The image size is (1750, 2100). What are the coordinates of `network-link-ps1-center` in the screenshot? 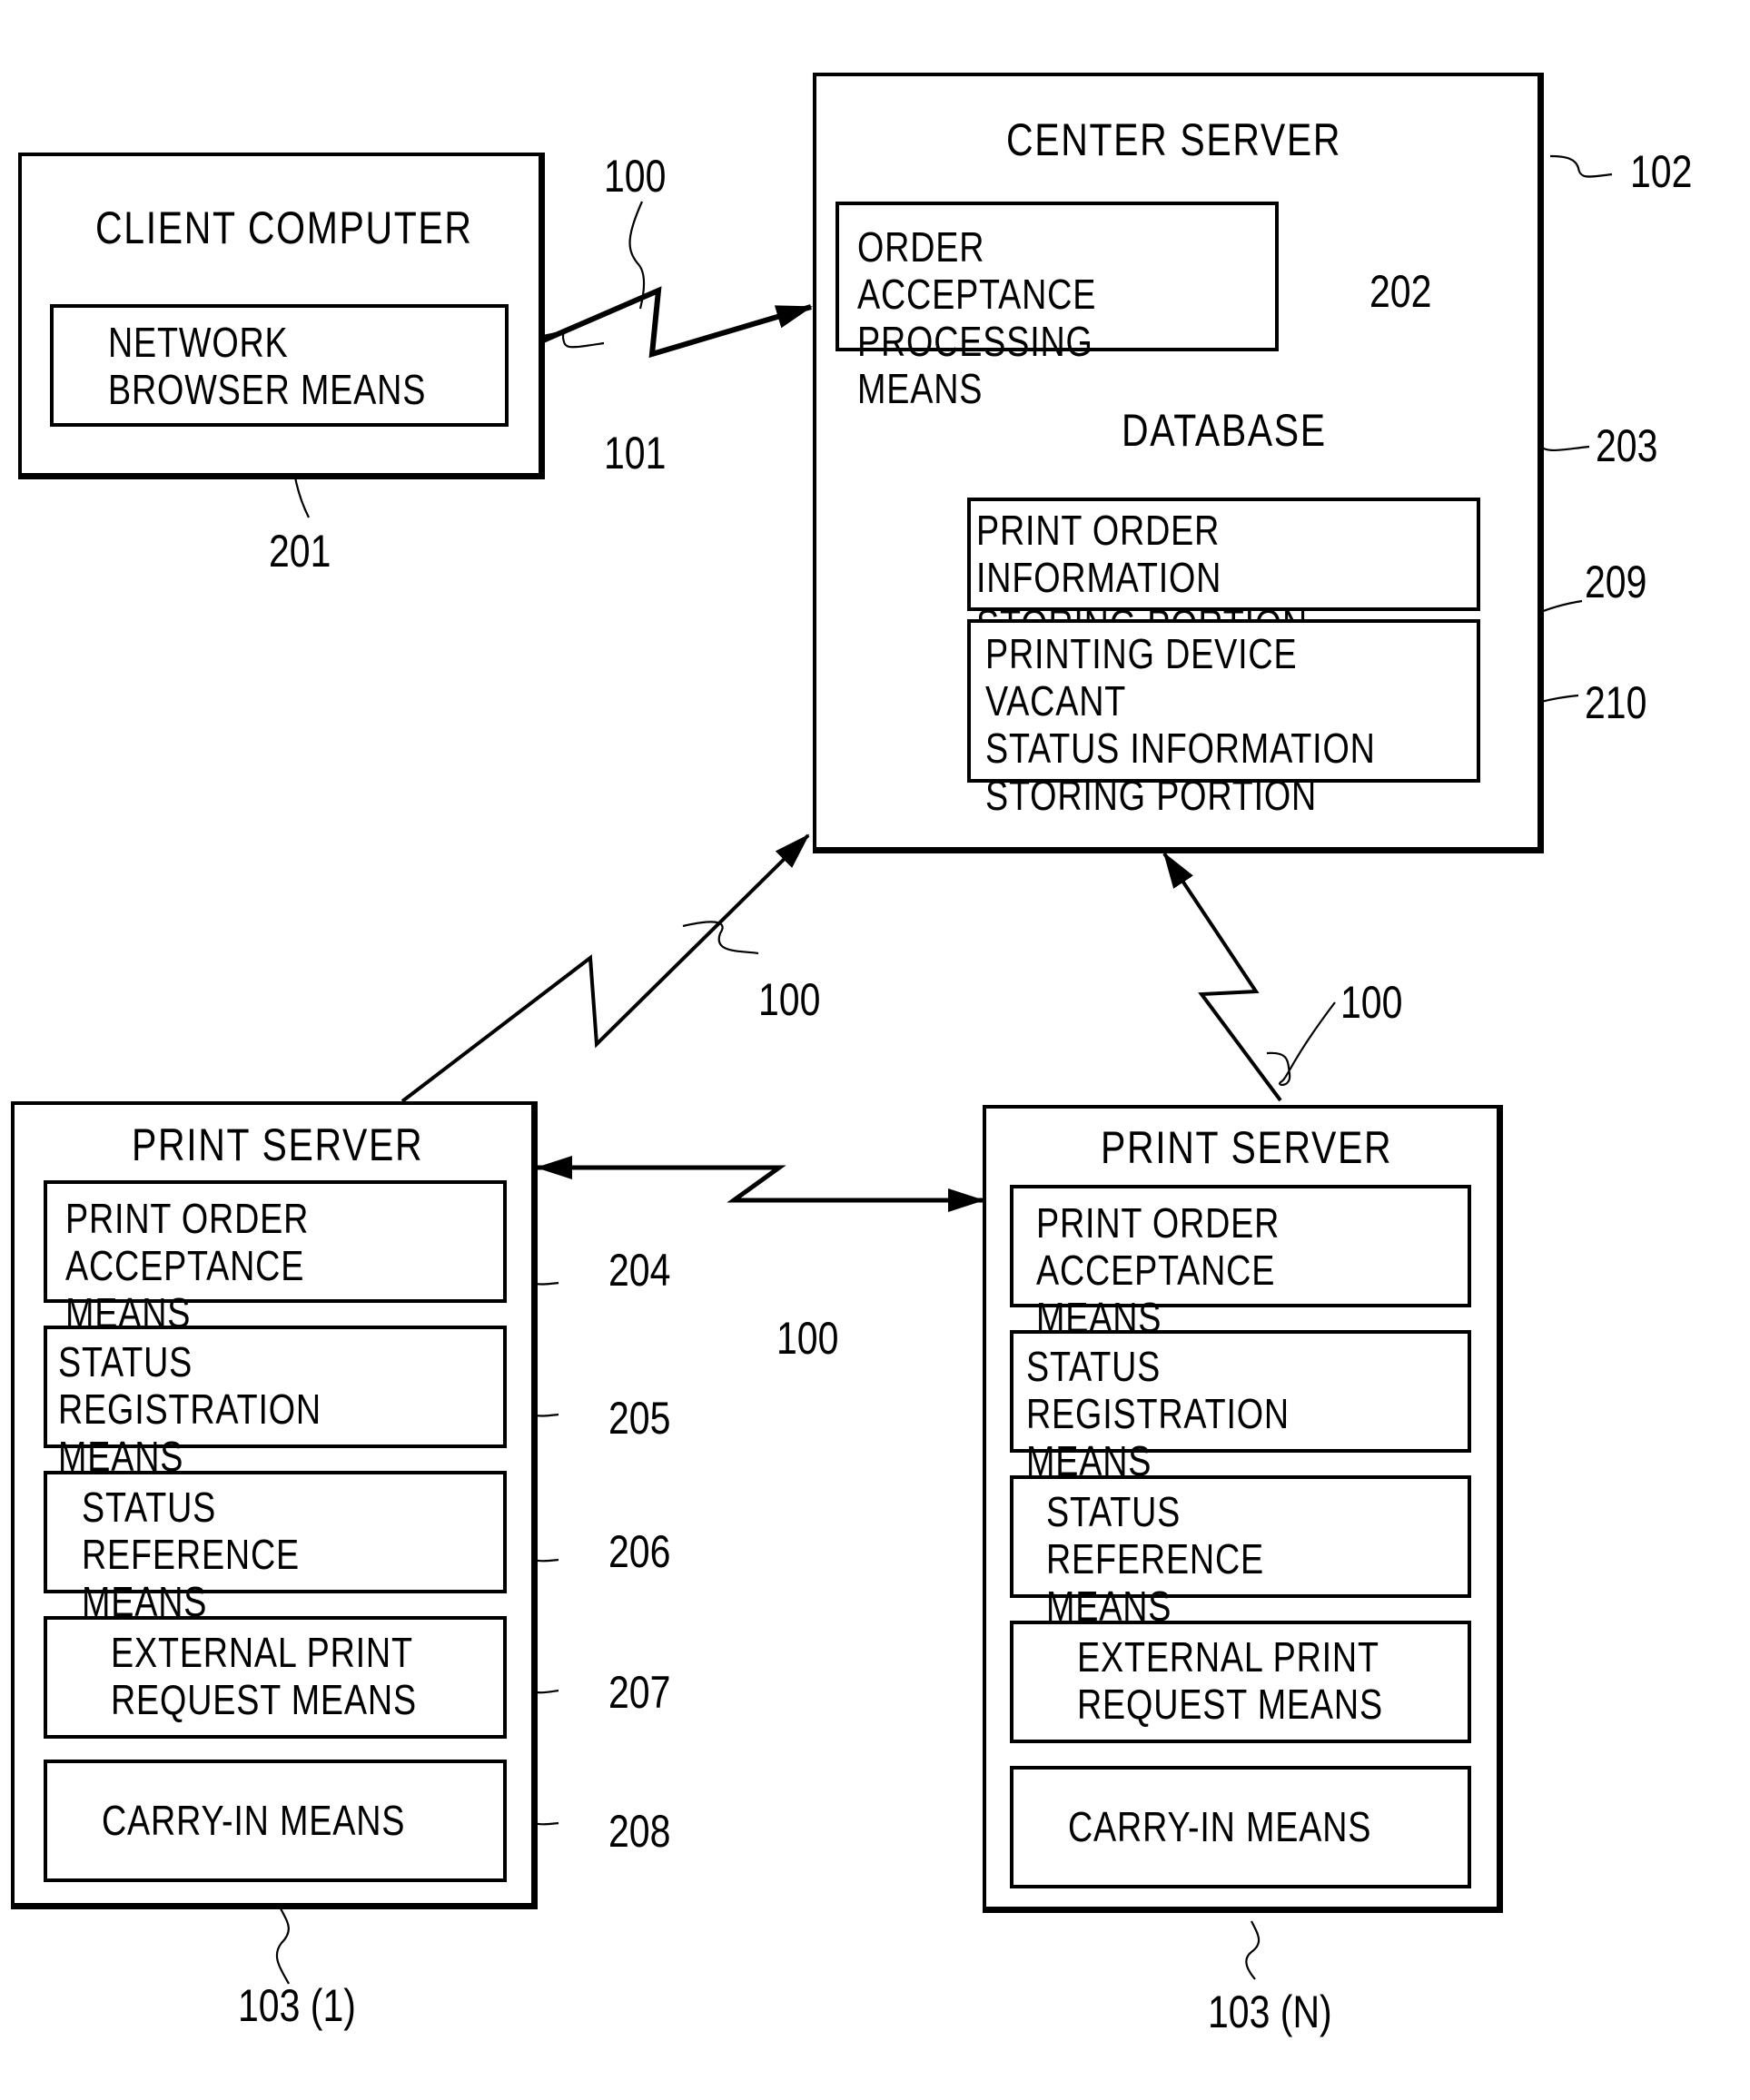 It's located at (605, 968).